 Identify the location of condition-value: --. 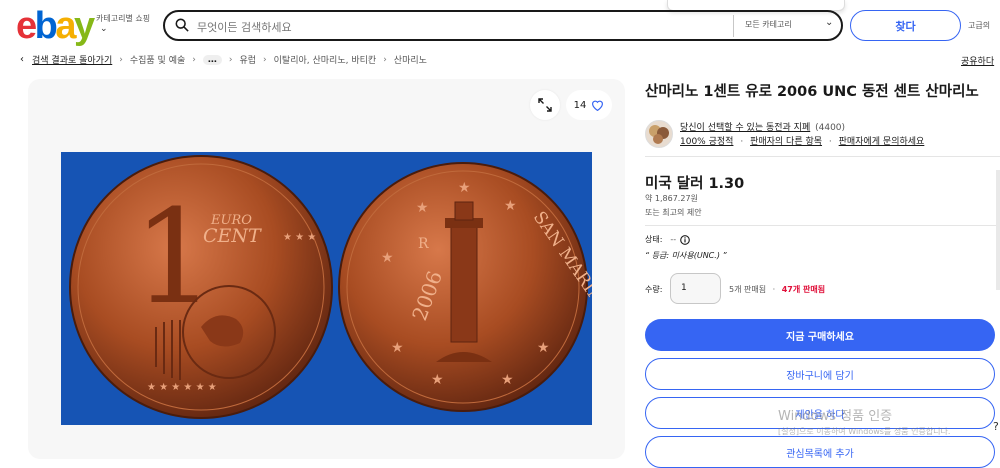
(673, 239).